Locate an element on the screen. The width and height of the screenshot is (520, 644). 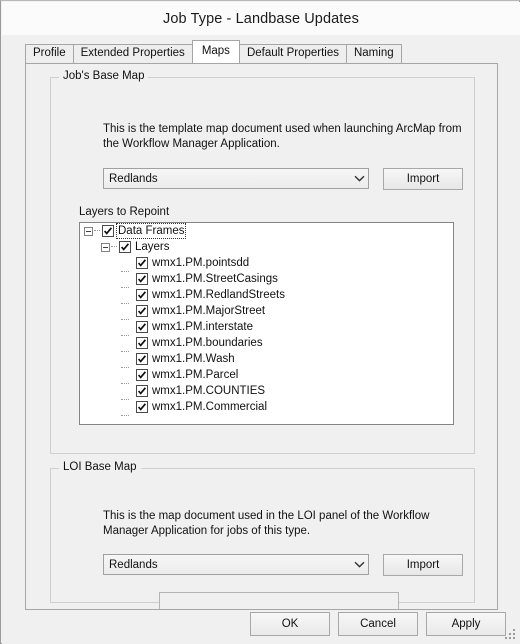
tab-extended-properties: Extended Properties is located at coordinates (132, 53).